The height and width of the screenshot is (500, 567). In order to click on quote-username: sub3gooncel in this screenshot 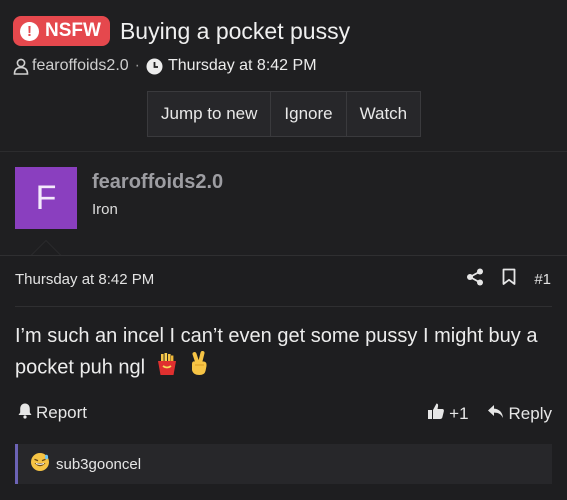, I will do `click(98, 464)`.